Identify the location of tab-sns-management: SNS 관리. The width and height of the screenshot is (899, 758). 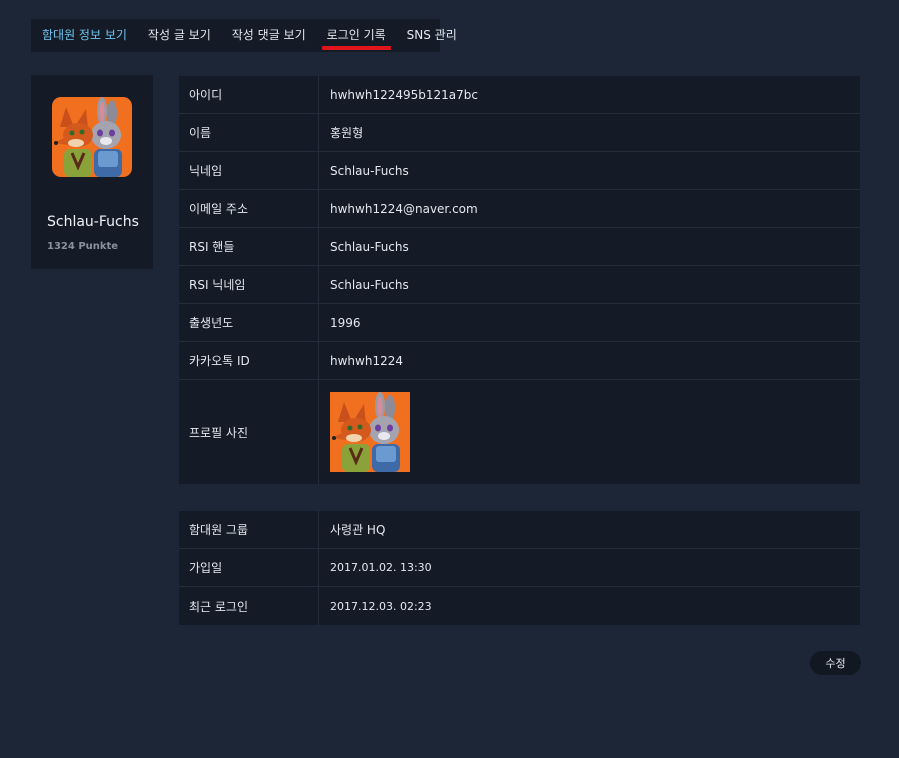
(432, 35).